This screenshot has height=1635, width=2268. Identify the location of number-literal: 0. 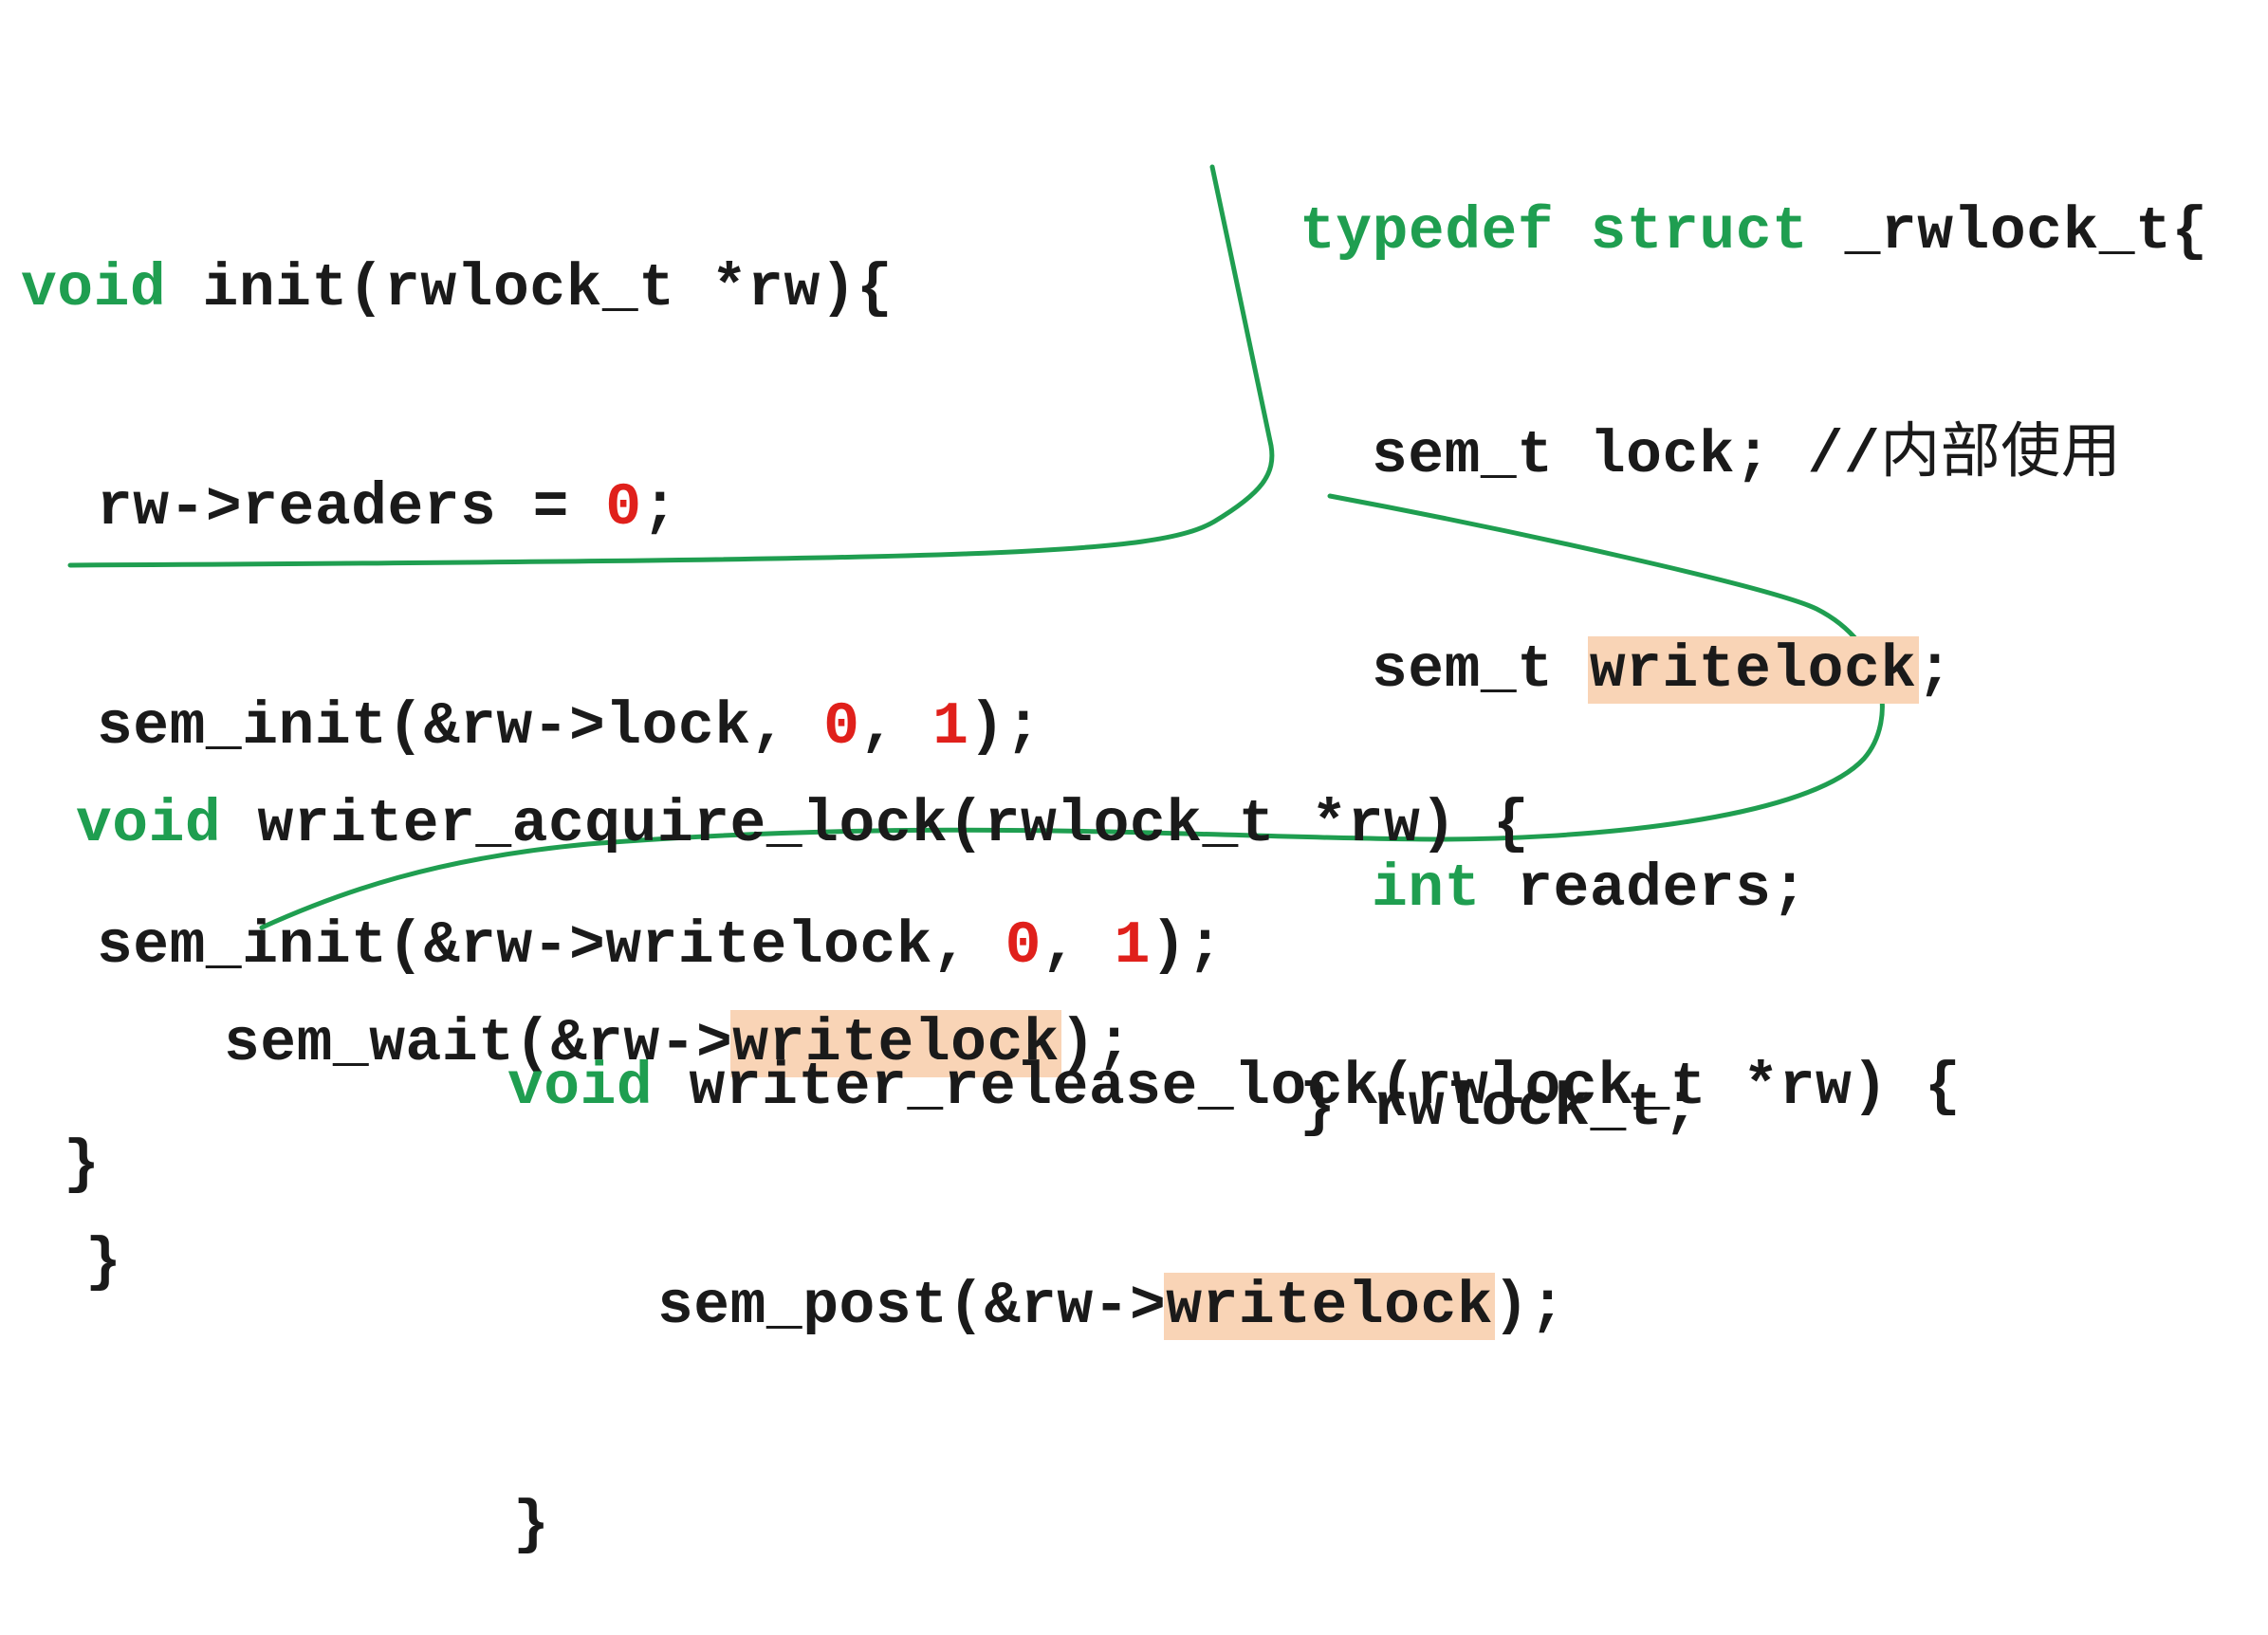
(623, 508).